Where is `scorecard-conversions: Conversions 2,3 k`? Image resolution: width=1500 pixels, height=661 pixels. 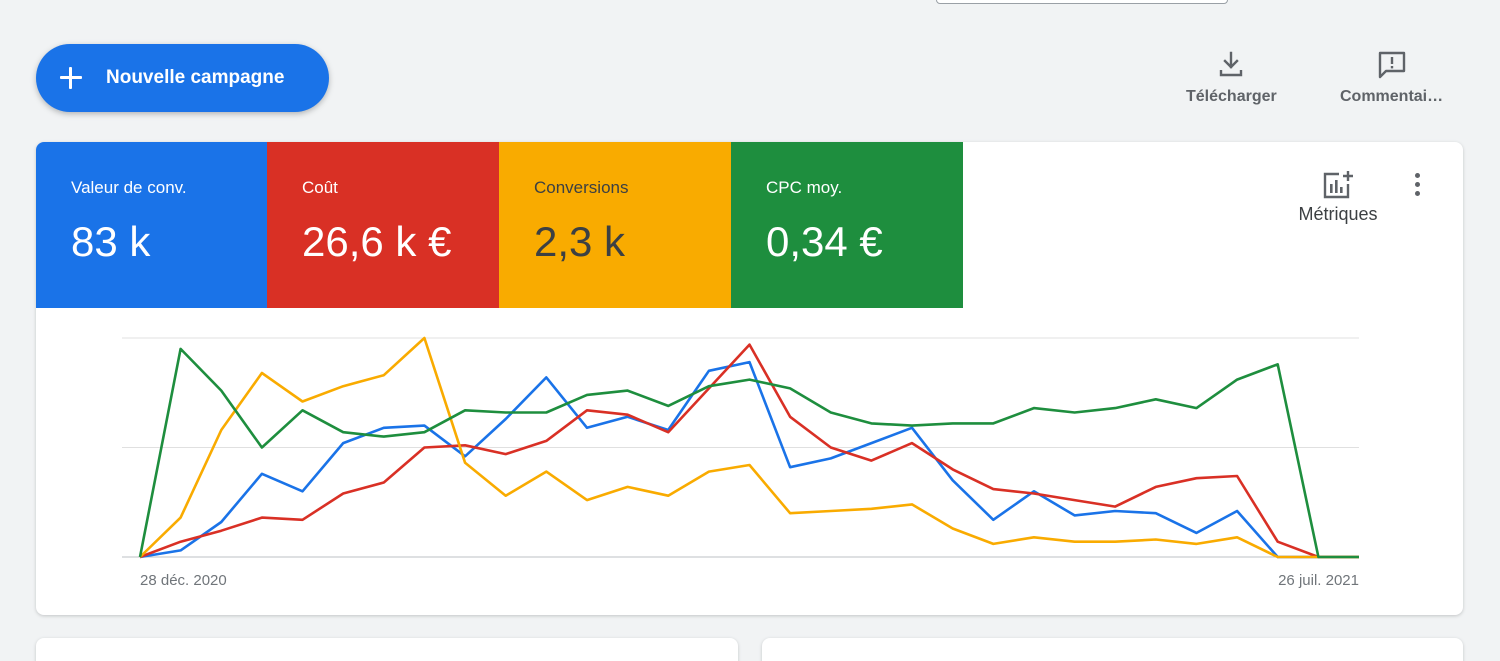 scorecard-conversions: Conversions 2,3 k is located at coordinates (615, 225).